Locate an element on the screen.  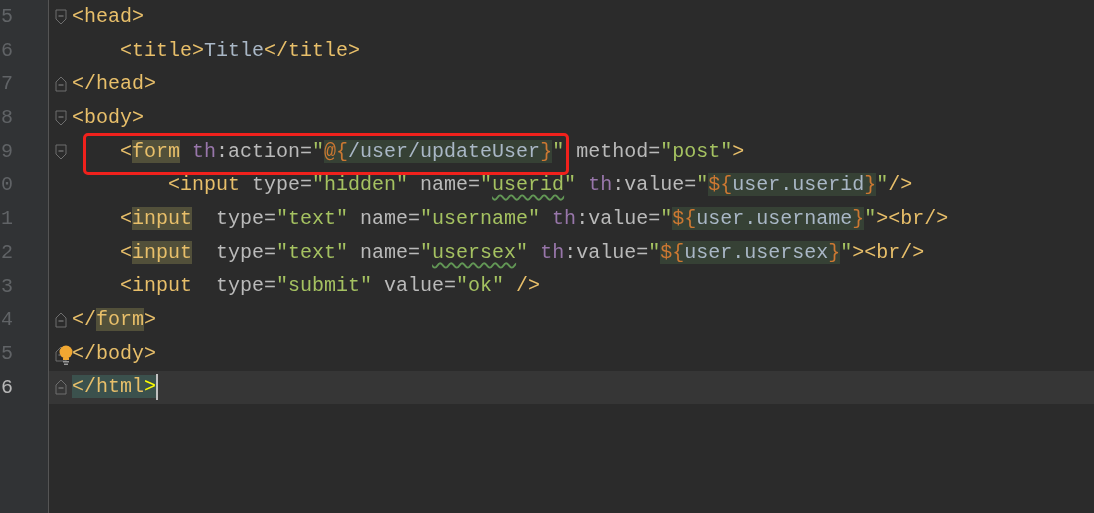
code-line: </form> is located at coordinates (114, 320).